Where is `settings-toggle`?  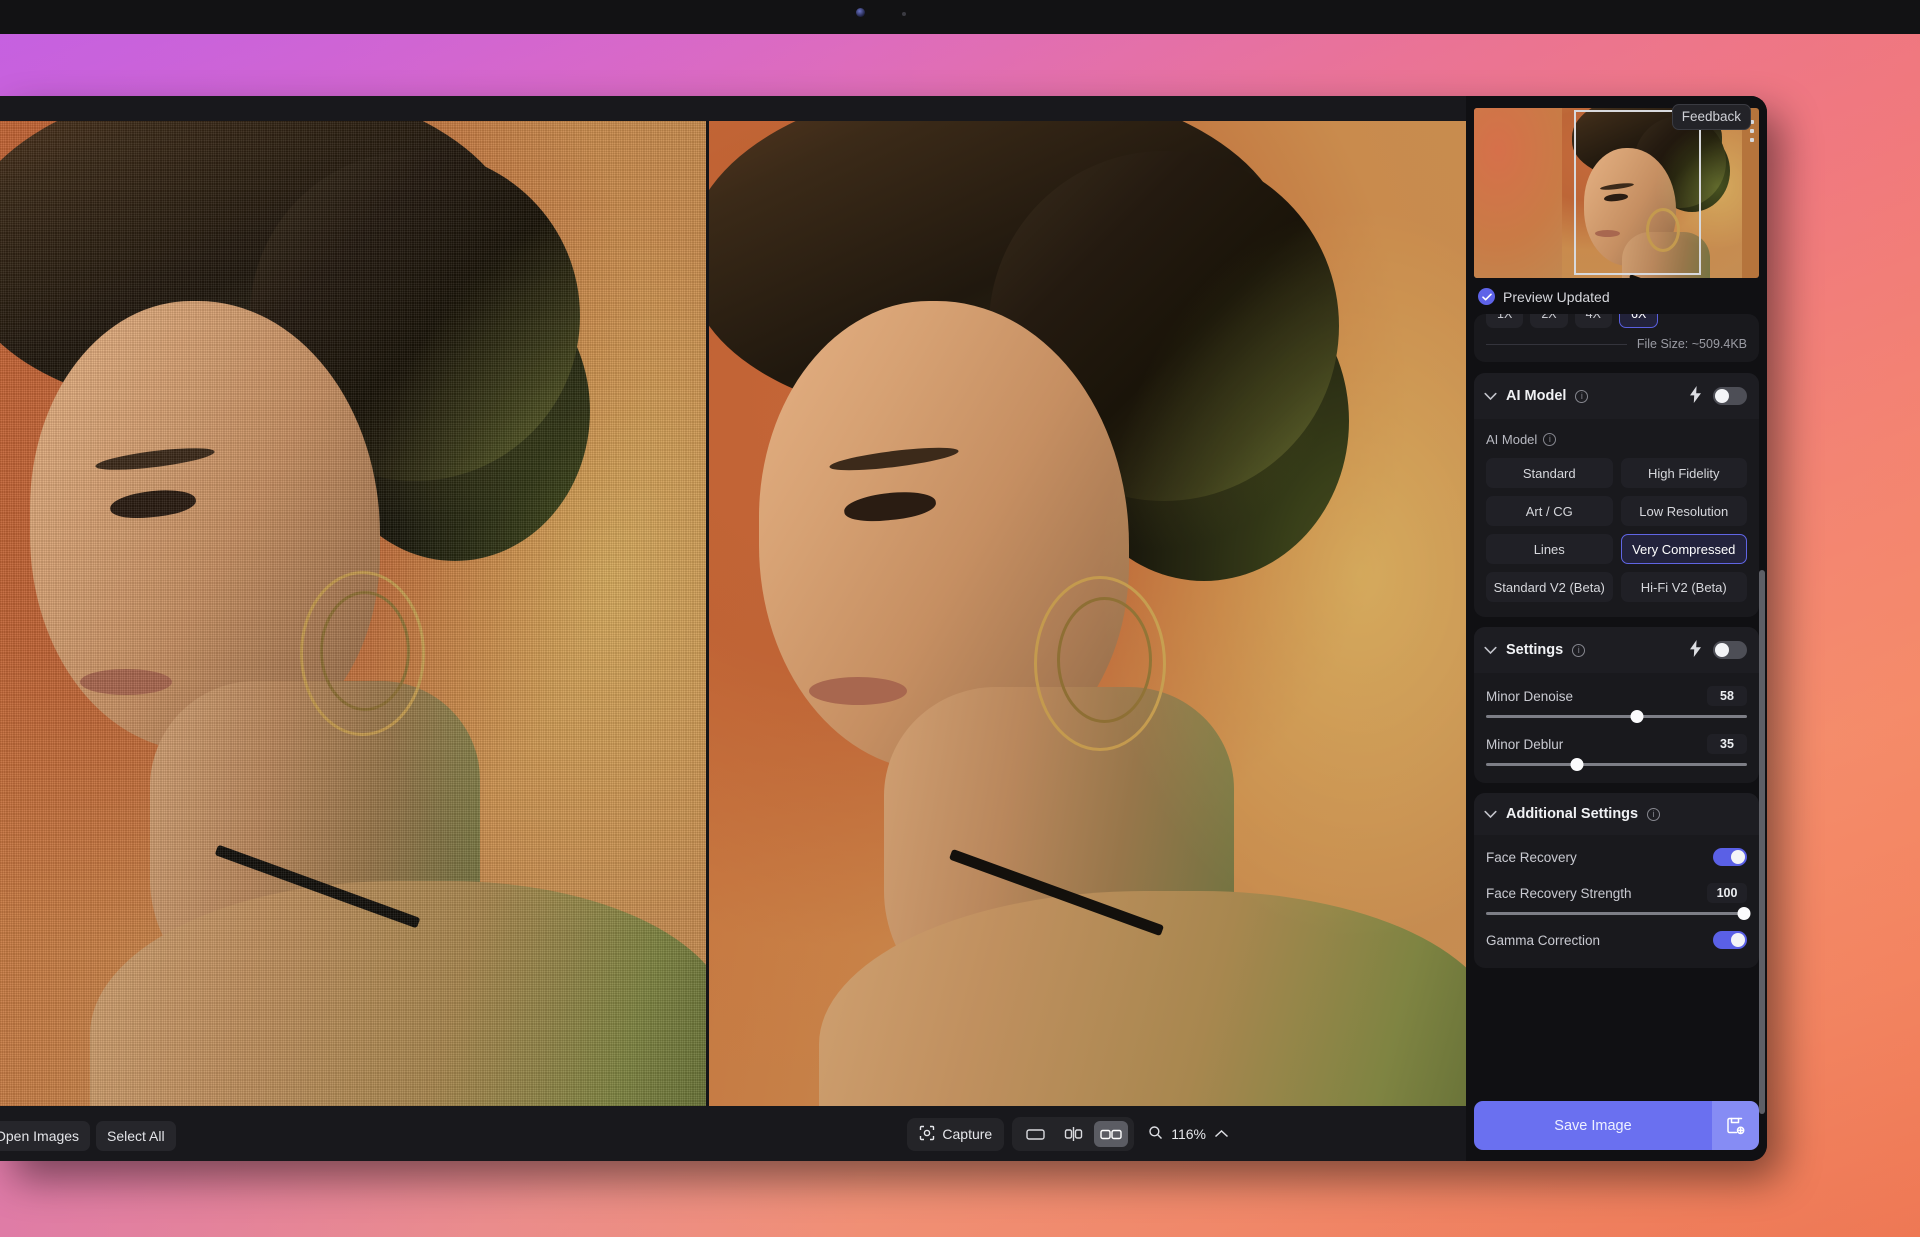
settings-toggle is located at coordinates (1730, 650).